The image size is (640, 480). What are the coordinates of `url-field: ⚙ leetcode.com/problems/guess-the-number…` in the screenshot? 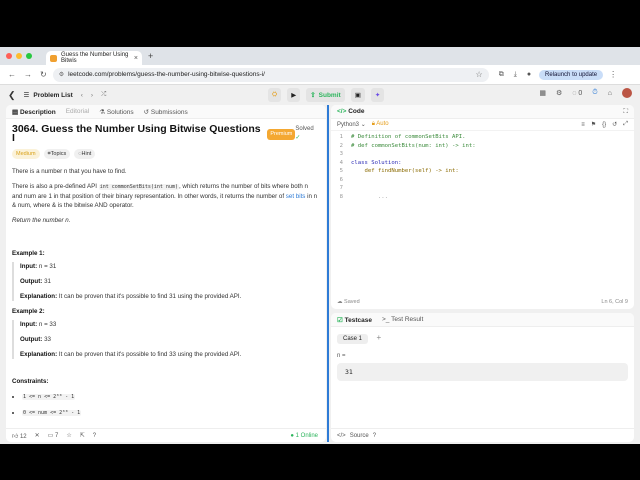 It's located at (270, 74).